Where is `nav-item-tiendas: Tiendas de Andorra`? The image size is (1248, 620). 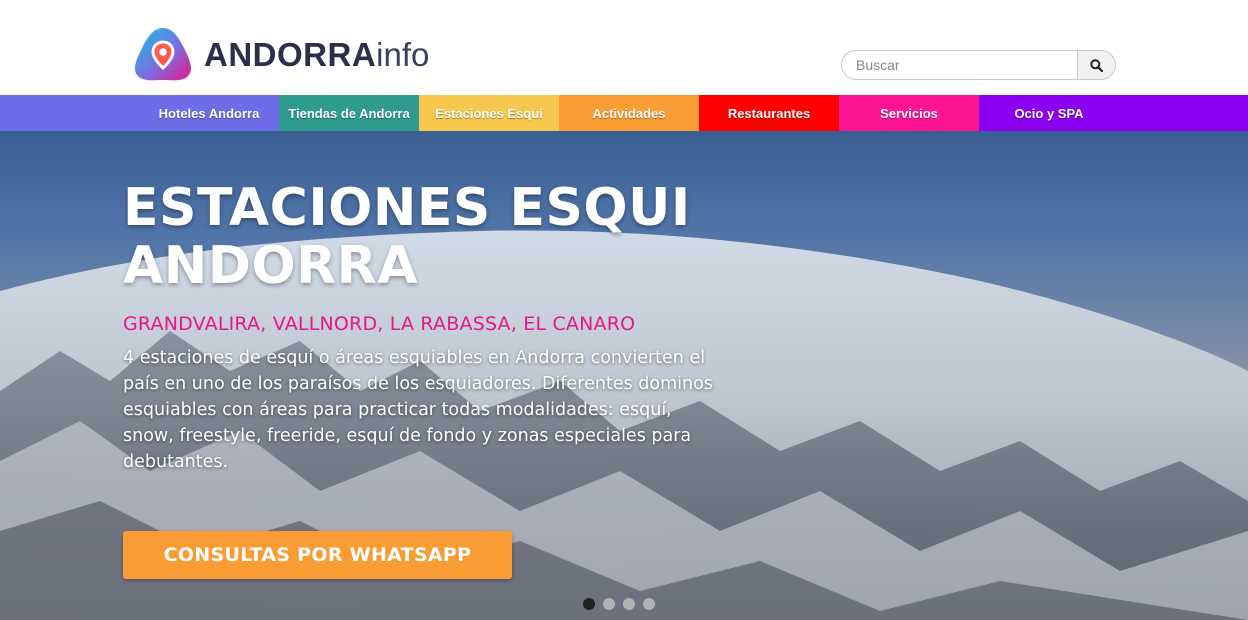
nav-item-tiendas: Tiendas de Andorra is located at coordinates (349, 113).